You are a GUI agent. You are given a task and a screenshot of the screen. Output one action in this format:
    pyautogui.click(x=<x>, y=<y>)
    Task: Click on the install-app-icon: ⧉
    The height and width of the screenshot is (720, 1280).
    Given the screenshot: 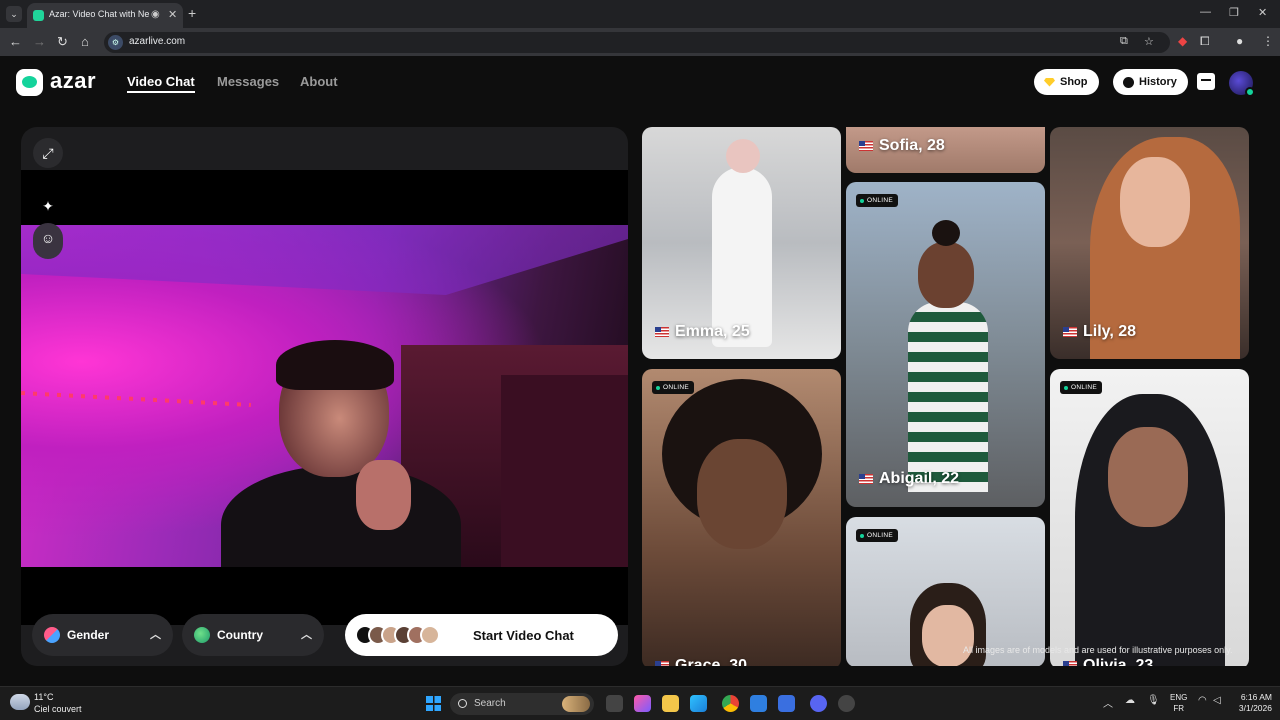 What is the action you would take?
    pyautogui.click(x=1124, y=41)
    